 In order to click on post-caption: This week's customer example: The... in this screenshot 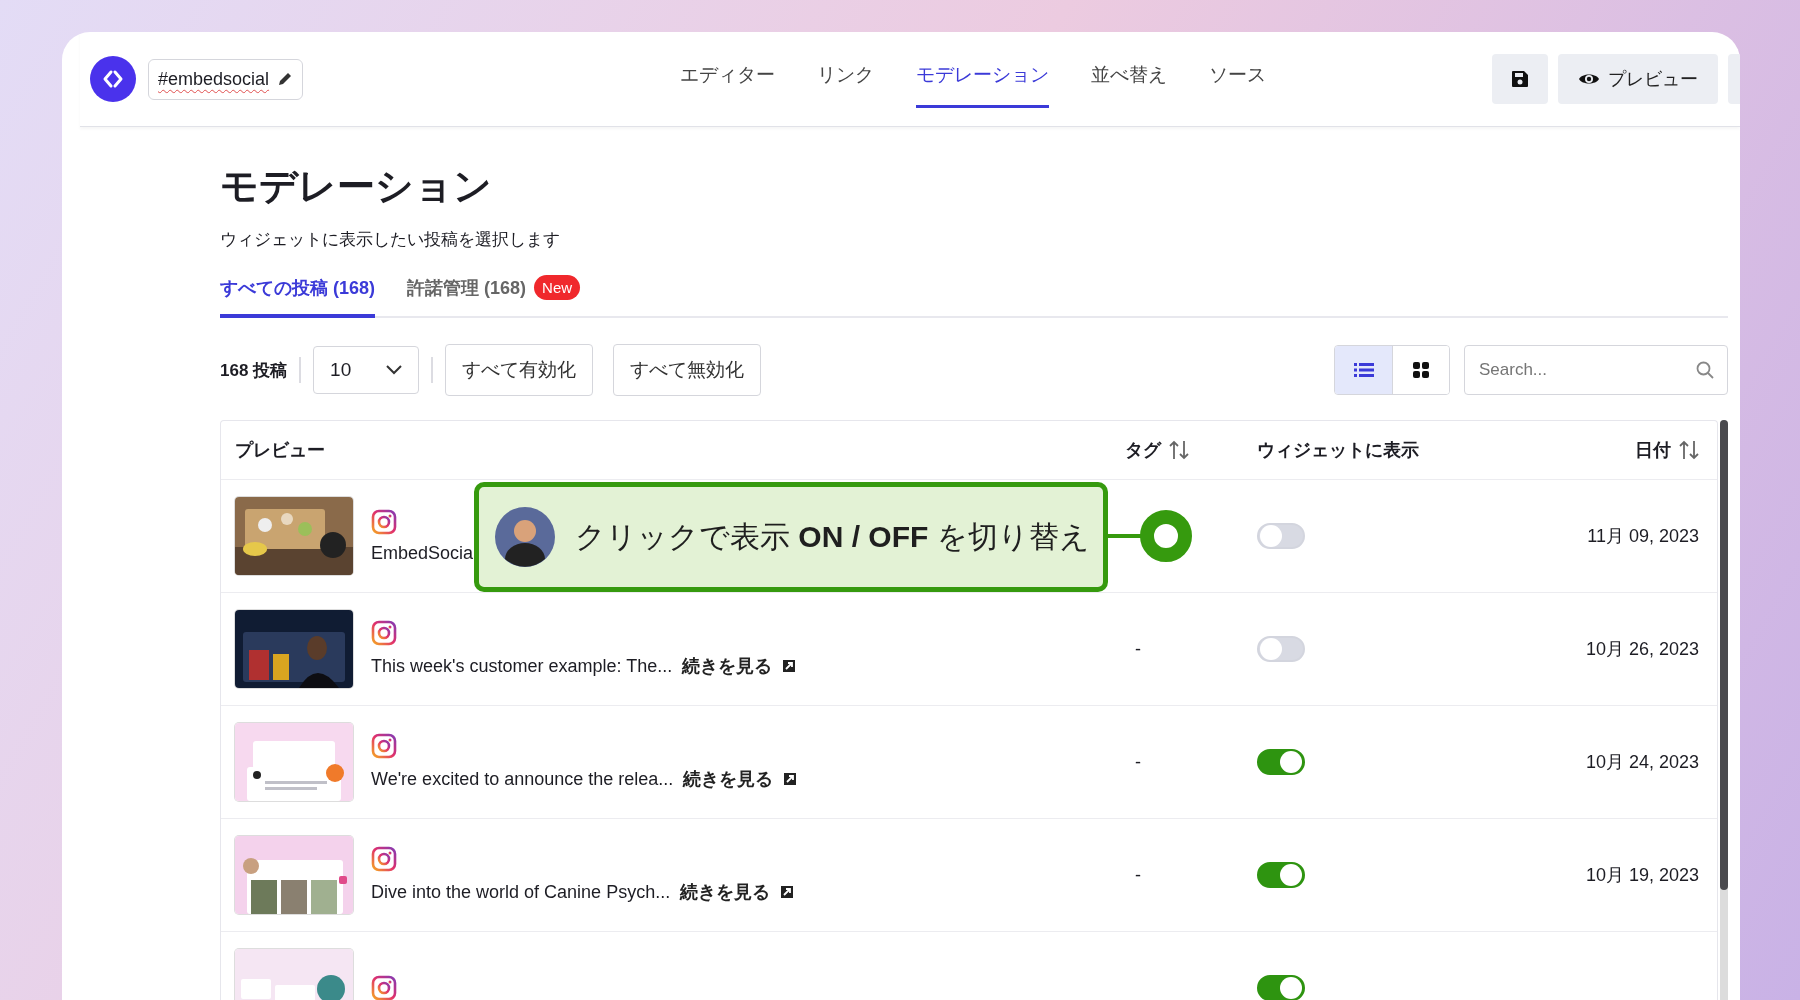, I will do `click(522, 666)`.